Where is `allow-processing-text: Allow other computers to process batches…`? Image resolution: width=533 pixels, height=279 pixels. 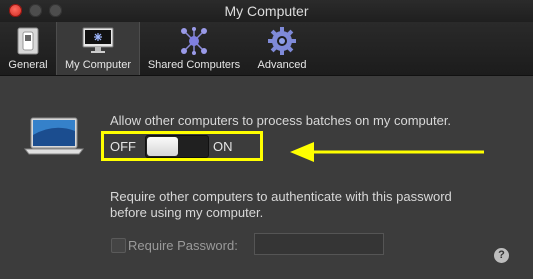 allow-processing-text: Allow other computers to process batches… is located at coordinates (281, 120).